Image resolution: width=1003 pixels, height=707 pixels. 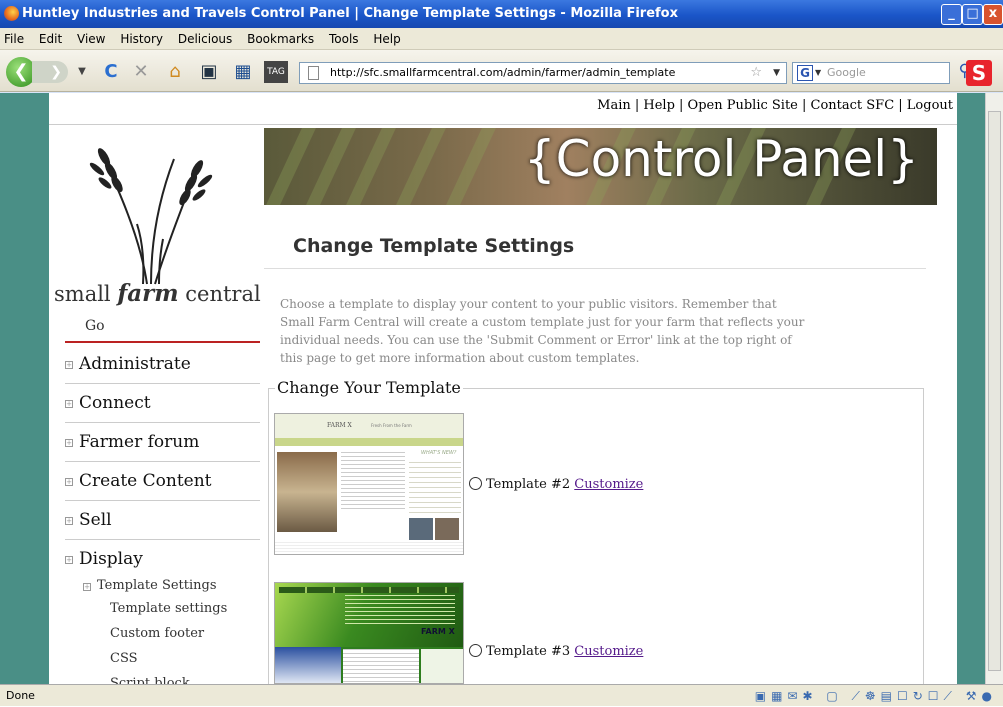 What do you see at coordinates (475, 650) in the screenshot?
I see `template-3-radio` at bounding box center [475, 650].